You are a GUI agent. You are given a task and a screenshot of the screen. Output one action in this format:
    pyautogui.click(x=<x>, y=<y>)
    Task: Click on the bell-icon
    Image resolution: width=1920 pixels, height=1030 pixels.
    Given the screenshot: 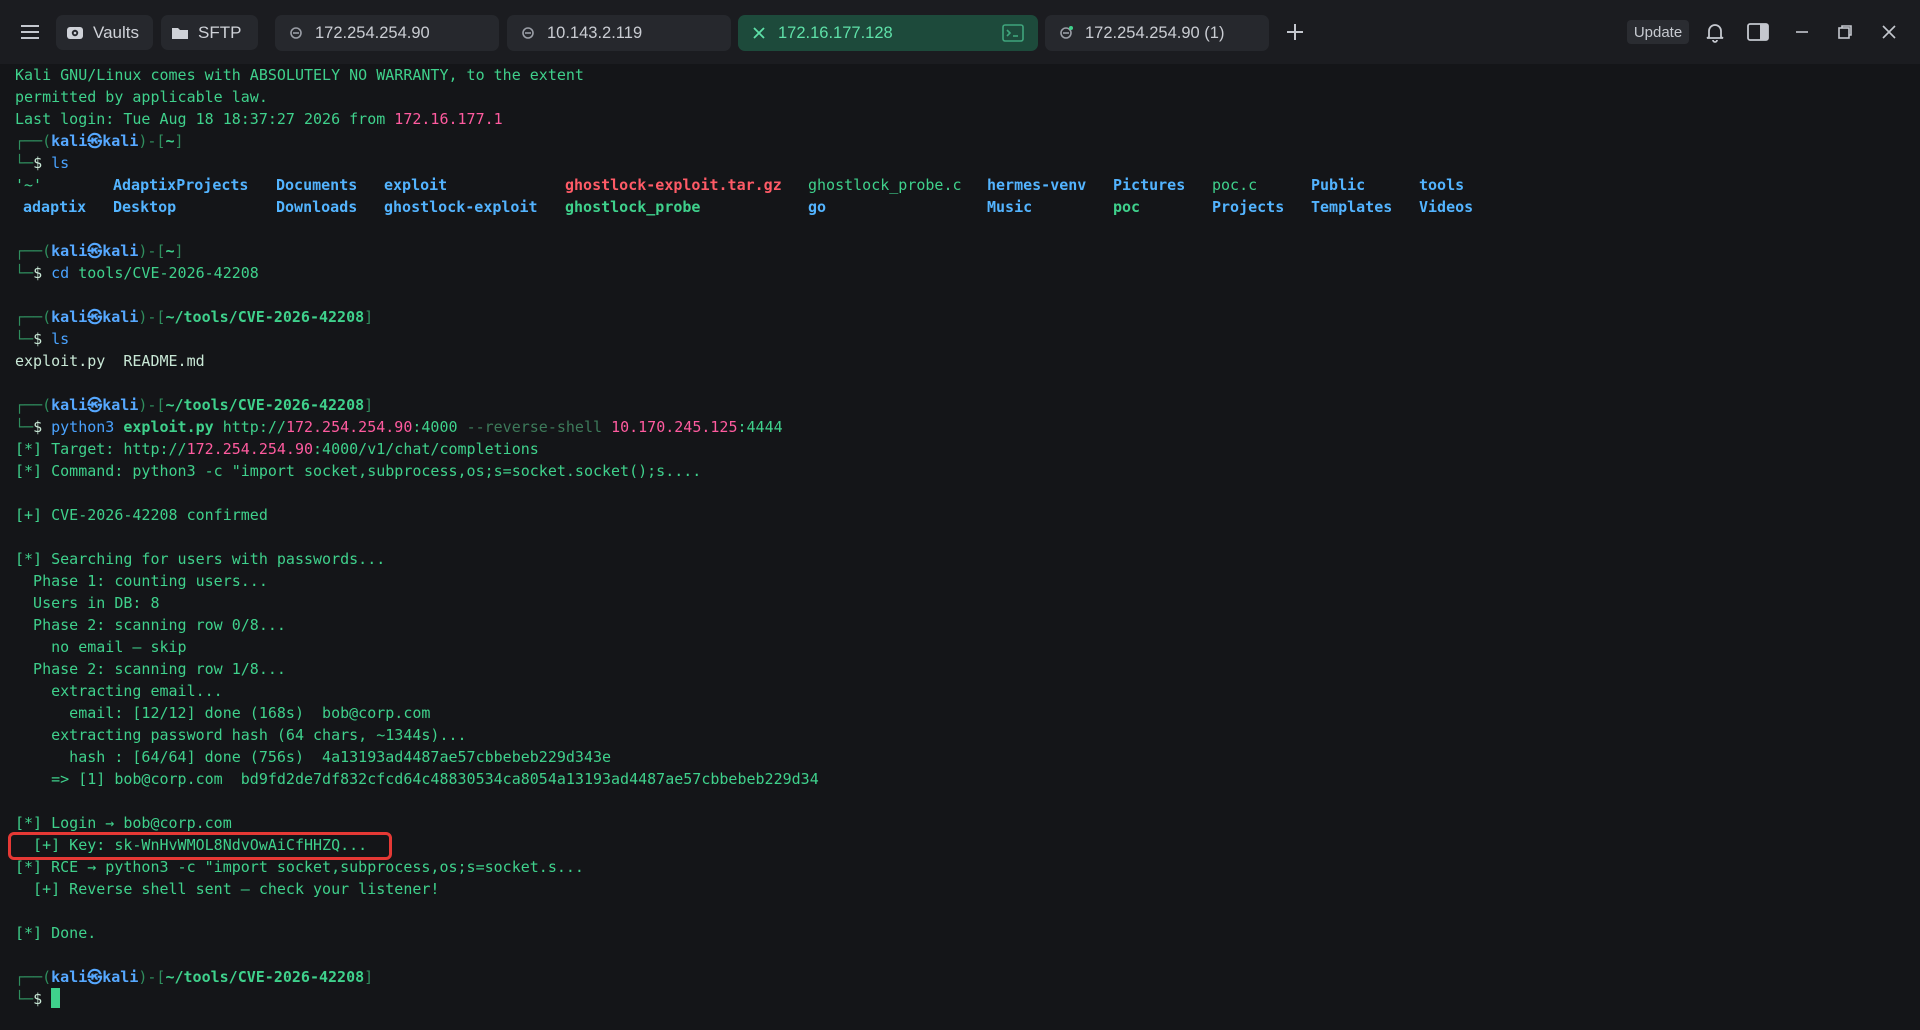 What is the action you would take?
    pyautogui.click(x=1715, y=32)
    